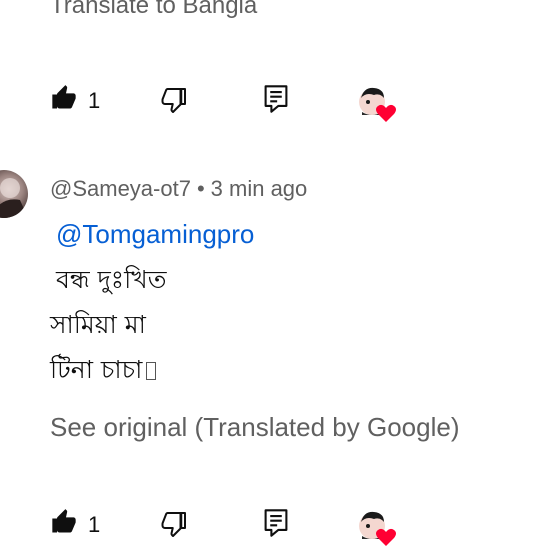 Image resolution: width=560 pixels, height=560 pixels. What do you see at coordinates (153, 10) in the screenshot?
I see `translate-link: Translate to Bangla` at bounding box center [153, 10].